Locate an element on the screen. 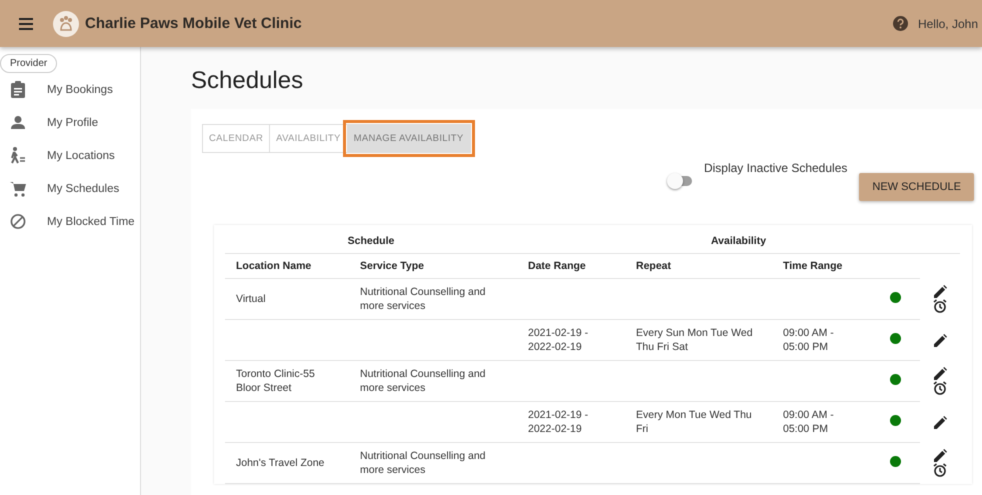 The width and height of the screenshot is (982, 495). clipboard-icon is located at coordinates (18, 89).